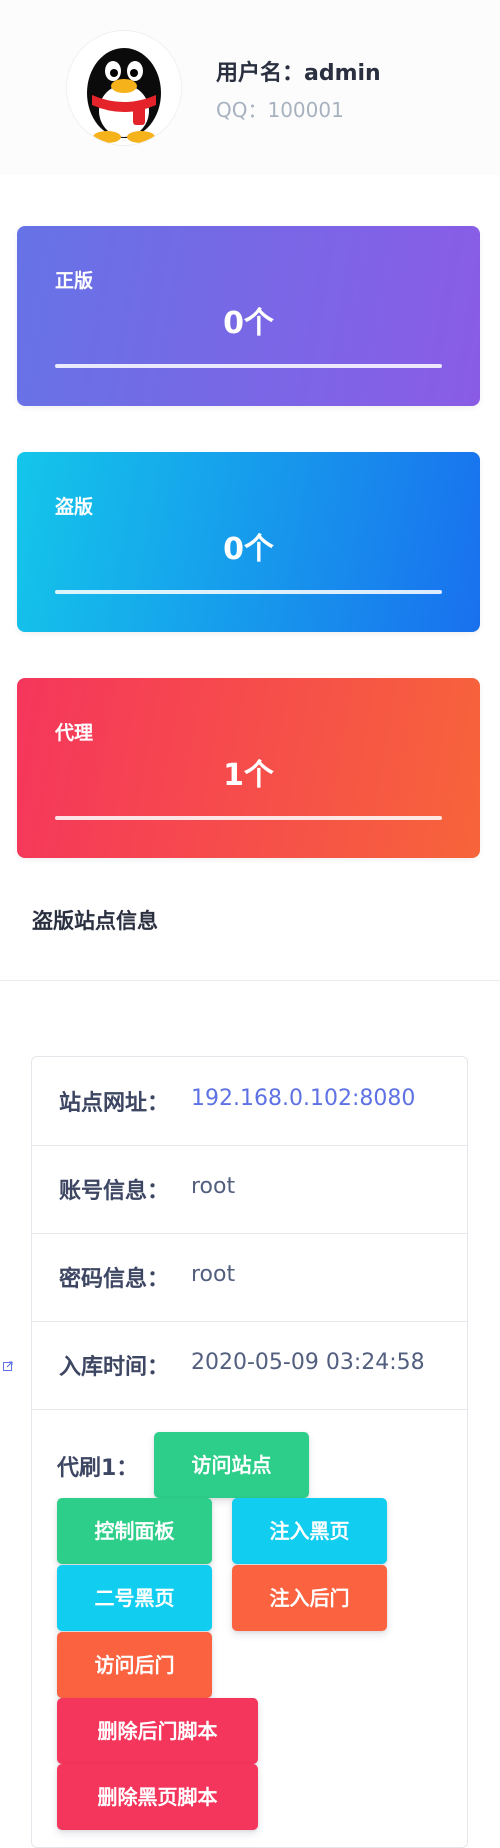 The image size is (500, 1848). What do you see at coordinates (114, 1279) in the screenshot?
I see `password-label: 密码信息：` at bounding box center [114, 1279].